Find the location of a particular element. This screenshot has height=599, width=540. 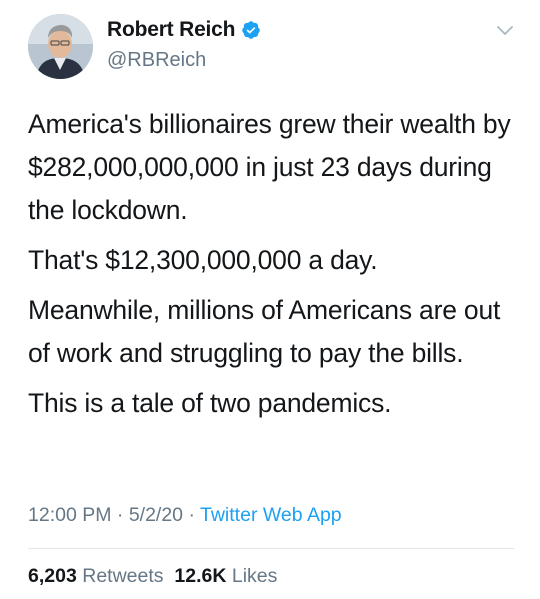

likes-stat: 12.6K Likes is located at coordinates (225, 576).